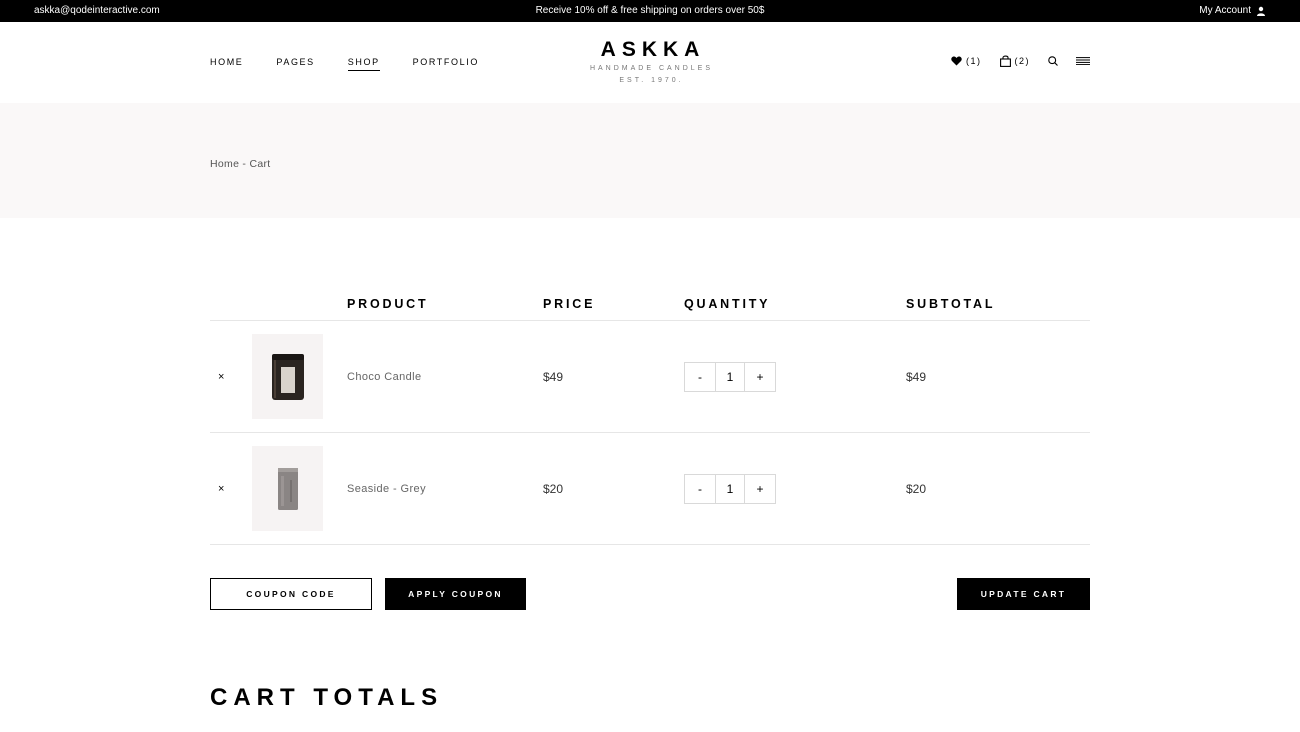 The image size is (1300, 732). I want to click on cart-button: (2), so click(1015, 61).